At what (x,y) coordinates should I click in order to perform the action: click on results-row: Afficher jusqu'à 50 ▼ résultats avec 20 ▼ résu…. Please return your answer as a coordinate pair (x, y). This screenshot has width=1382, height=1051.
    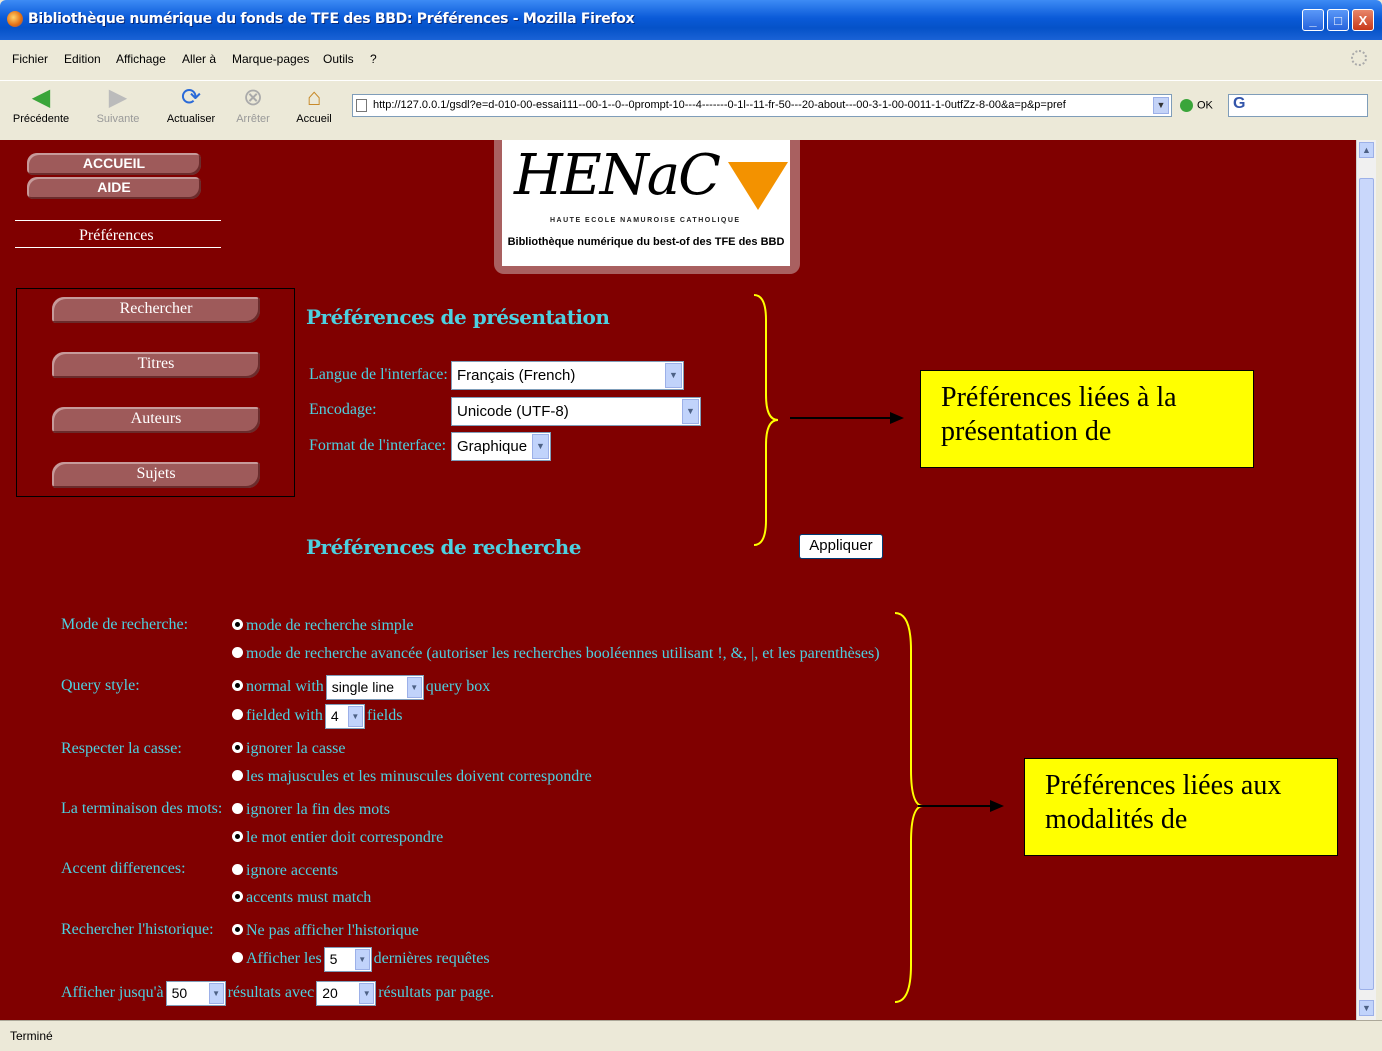
    Looking at the image, I should click on (277, 993).